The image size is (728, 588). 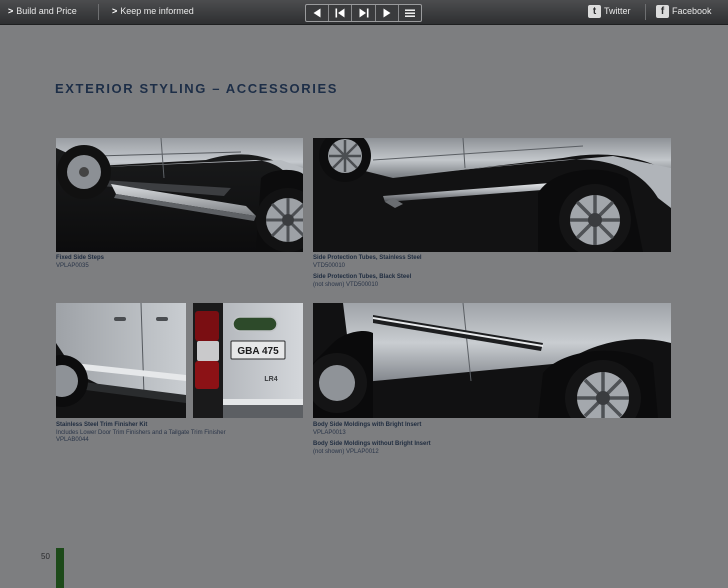 I want to click on item-code: VPLAB0044, so click(x=72, y=440).